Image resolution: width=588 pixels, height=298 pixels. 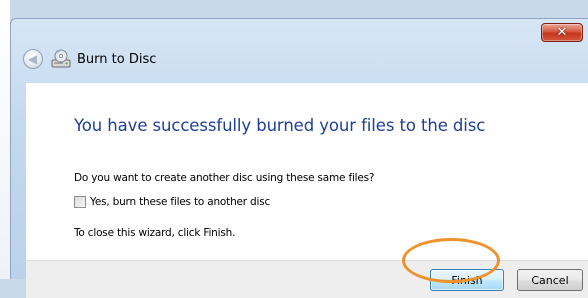 I want to click on wizard-footer: Finish Cancel, so click(x=307, y=279).